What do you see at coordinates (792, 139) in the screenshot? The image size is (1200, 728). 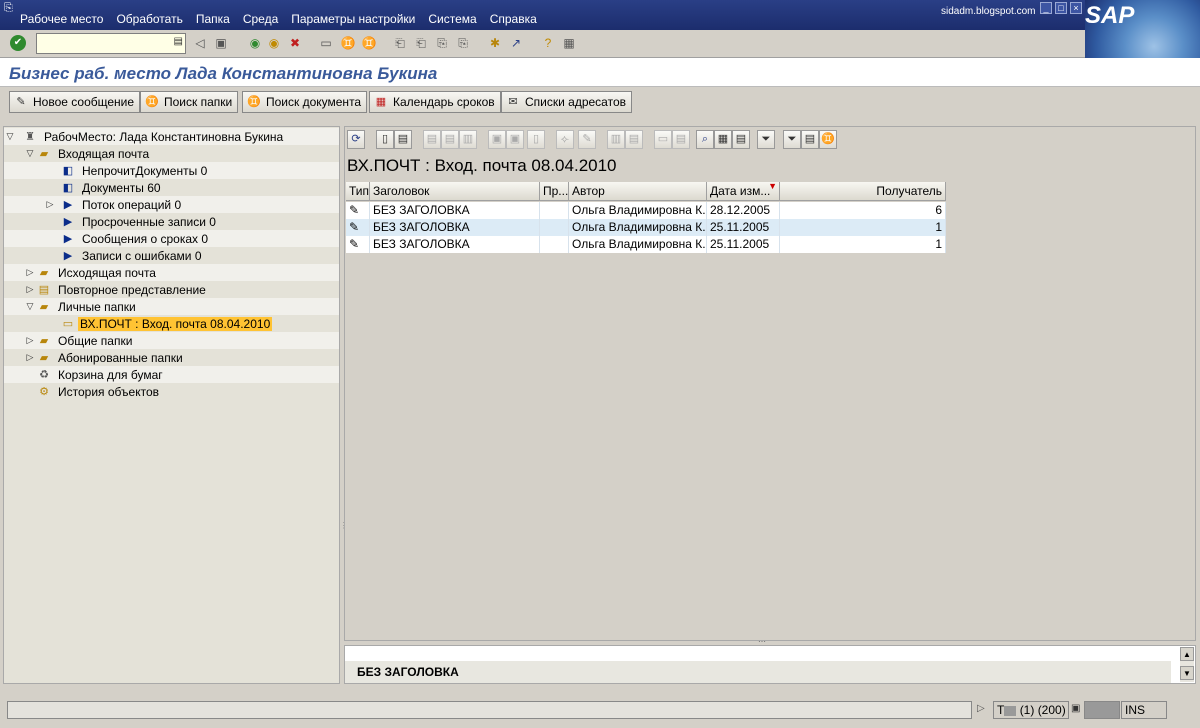 I see `filter-icon: ⏷` at bounding box center [792, 139].